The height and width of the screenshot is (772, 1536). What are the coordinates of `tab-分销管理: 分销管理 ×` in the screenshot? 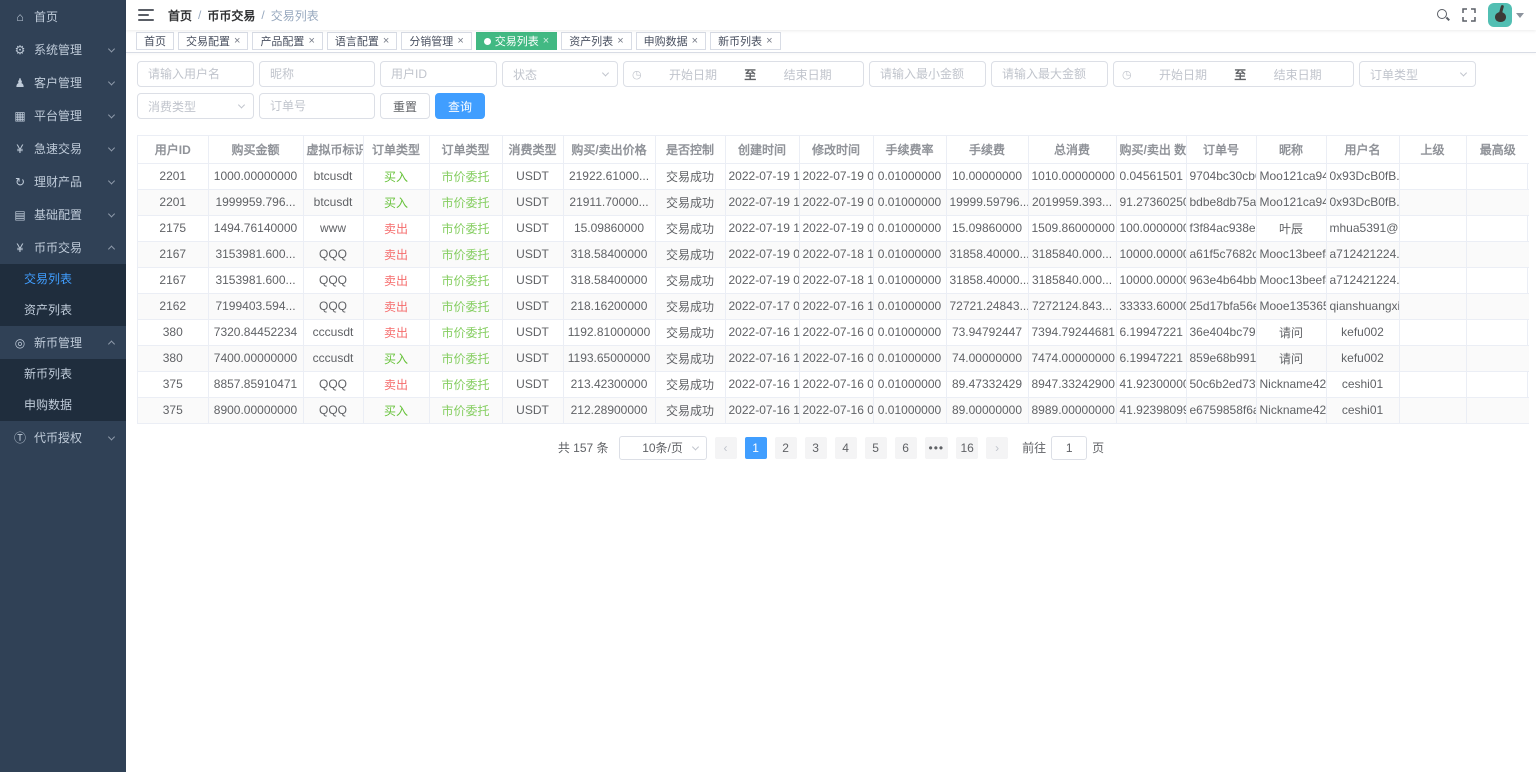 It's located at (436, 41).